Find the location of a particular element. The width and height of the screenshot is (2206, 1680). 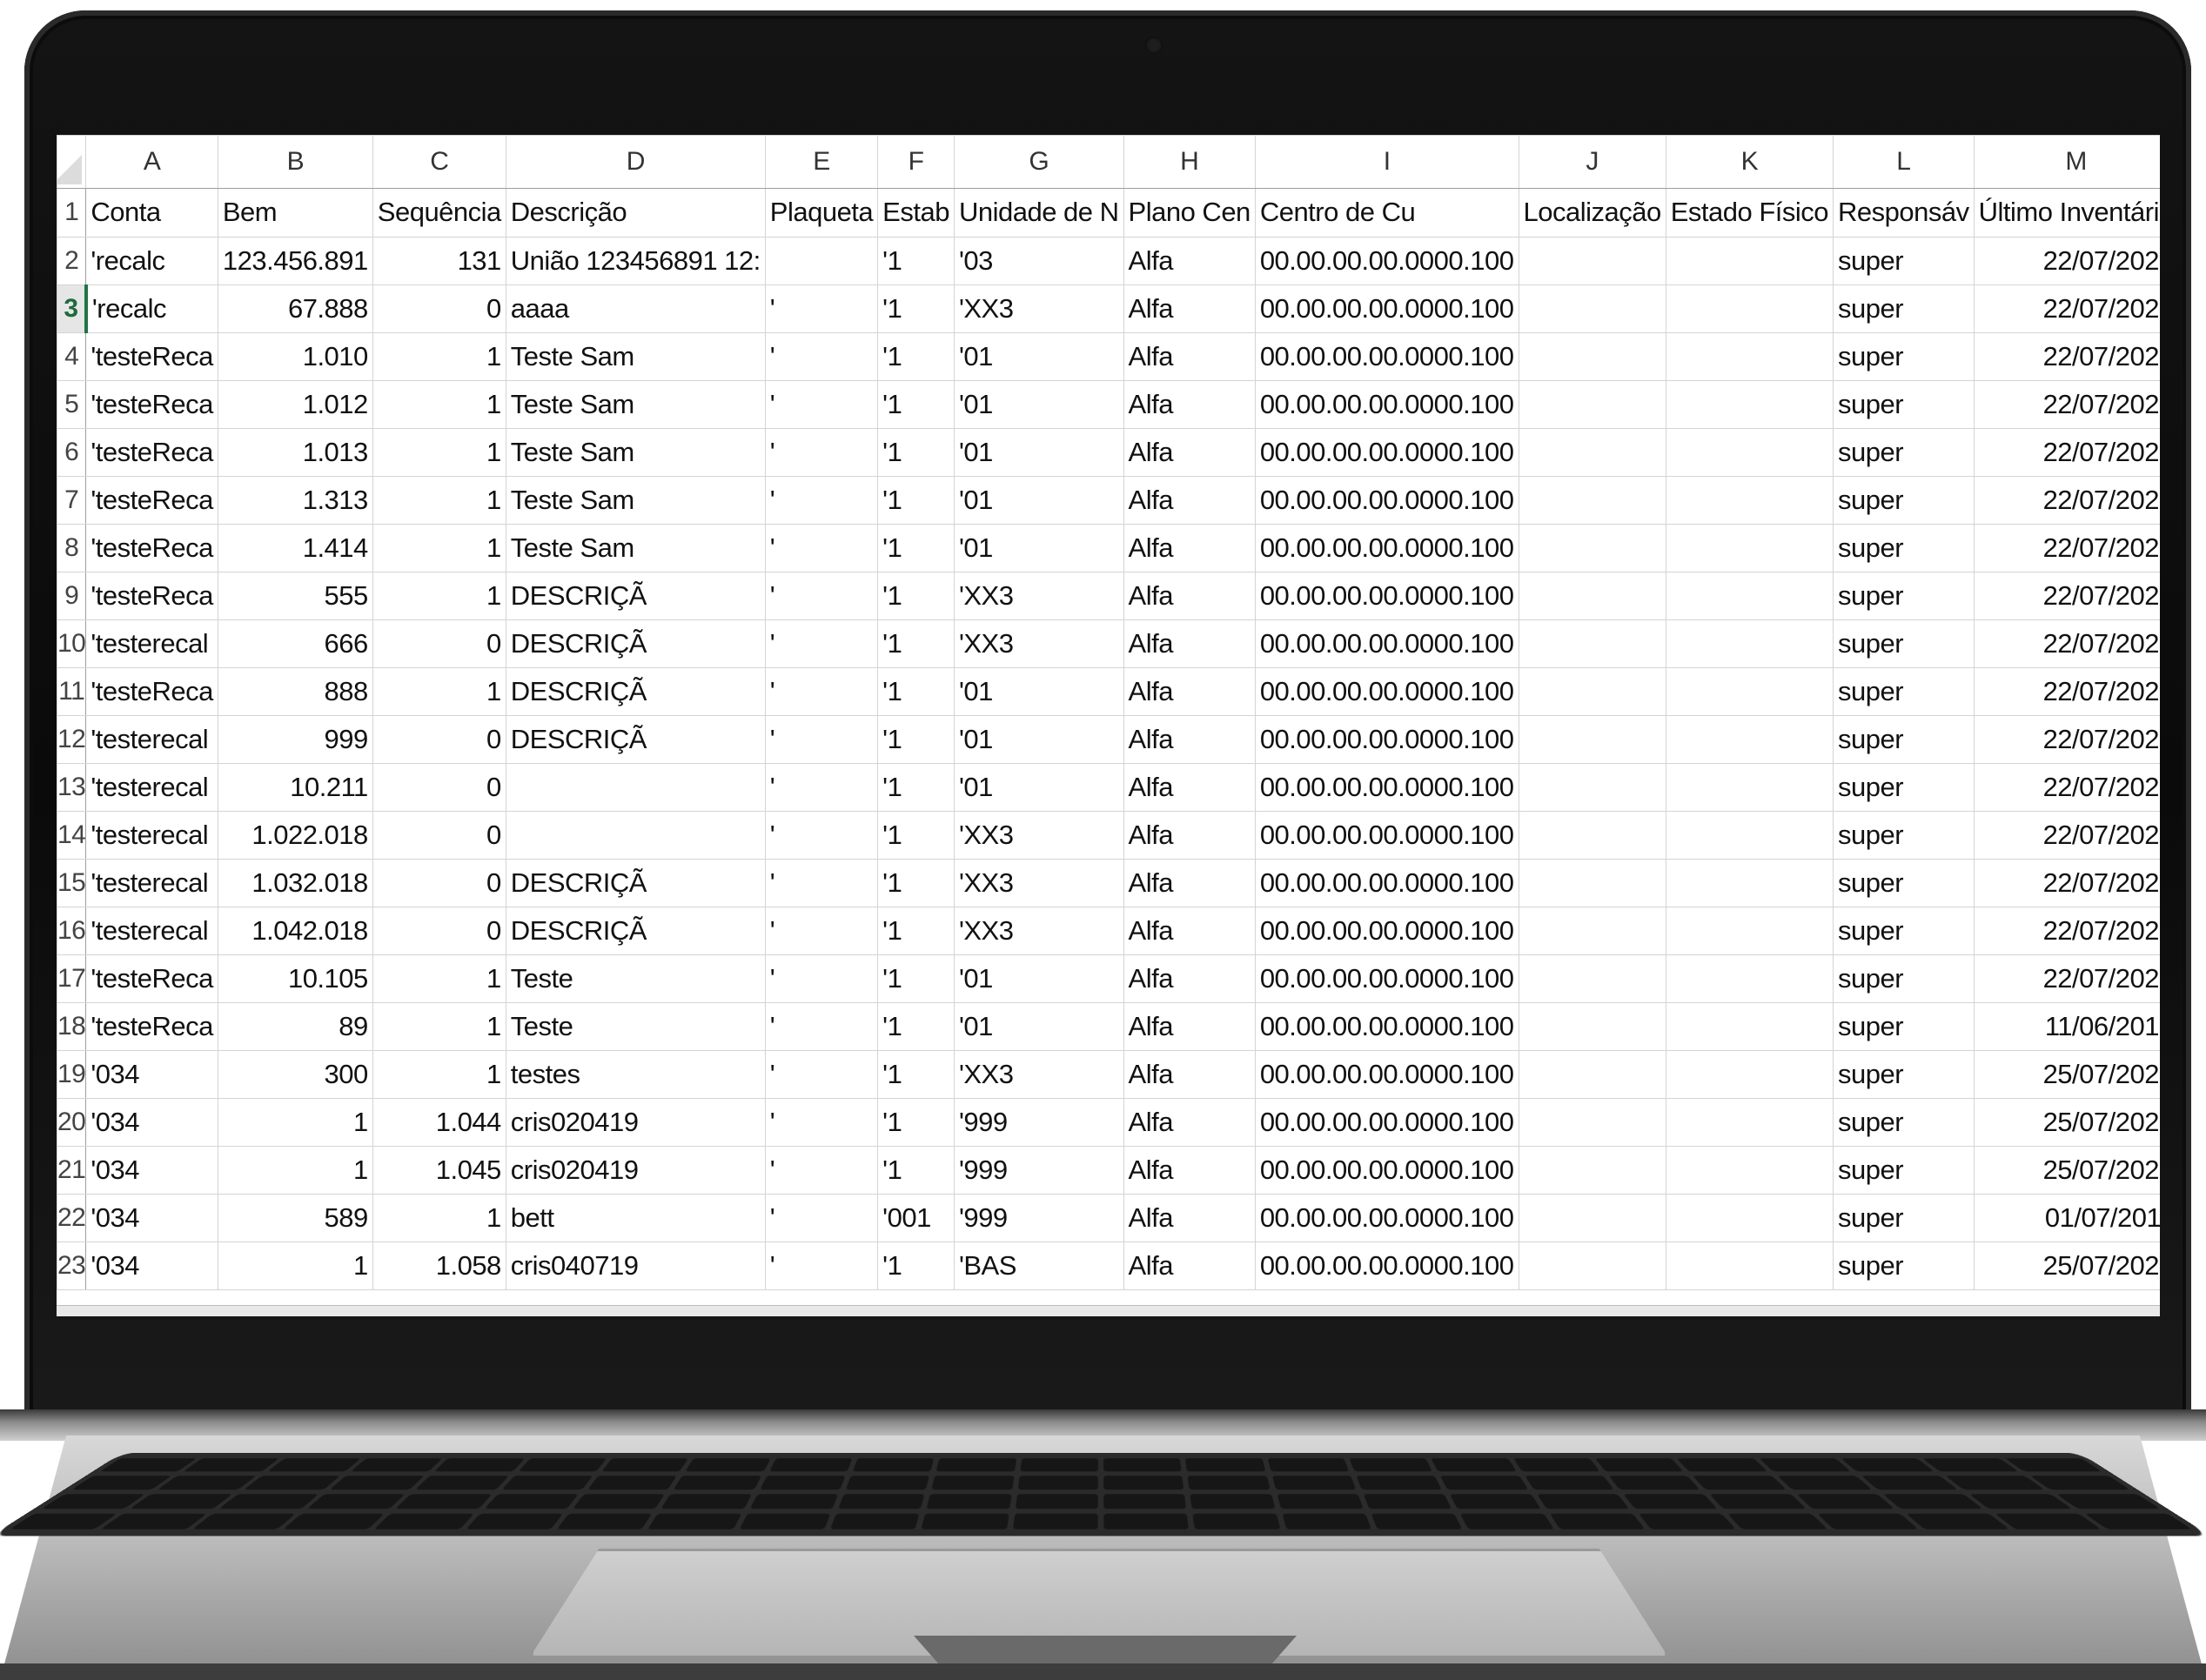

cell: '01 is located at coordinates (1038, 691).